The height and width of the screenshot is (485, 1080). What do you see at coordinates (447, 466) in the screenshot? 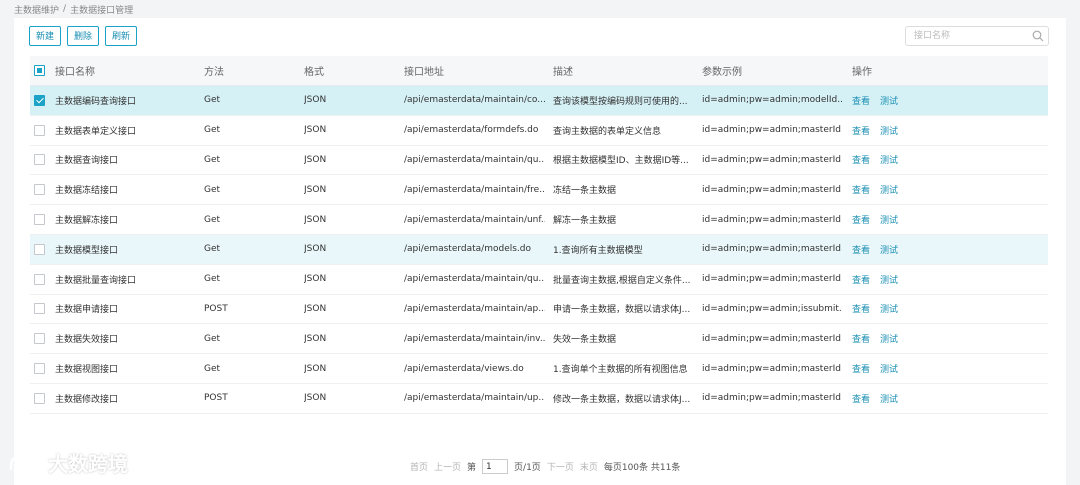
I see `prev-page-link: 上一页` at bounding box center [447, 466].